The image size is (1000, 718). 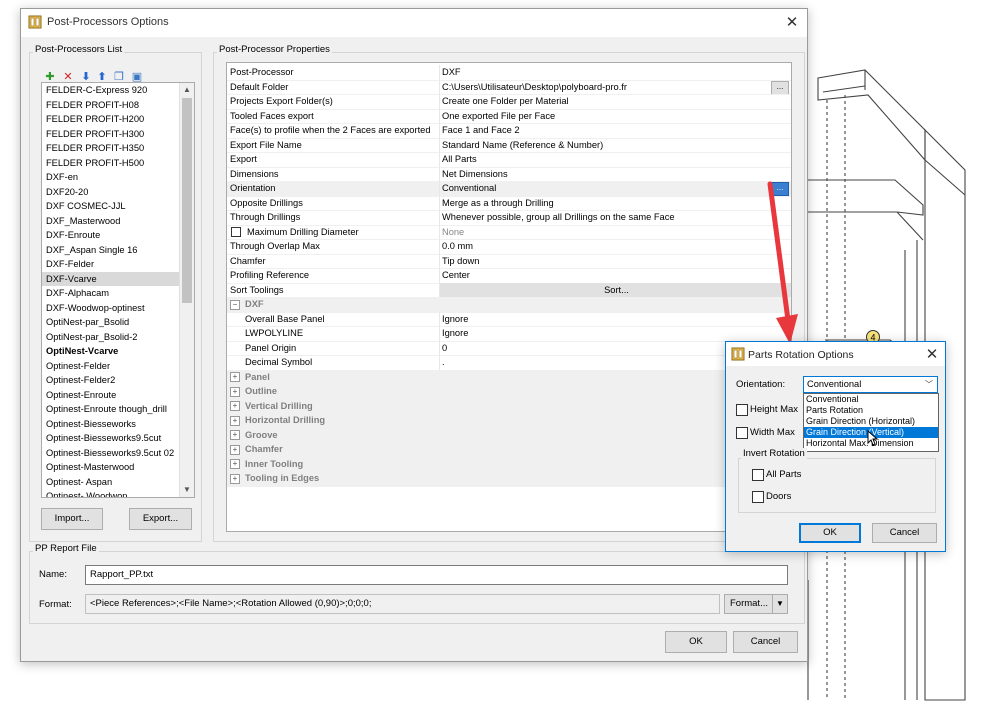 I want to click on dialog-cancel-button: Cancel, so click(x=904, y=533).